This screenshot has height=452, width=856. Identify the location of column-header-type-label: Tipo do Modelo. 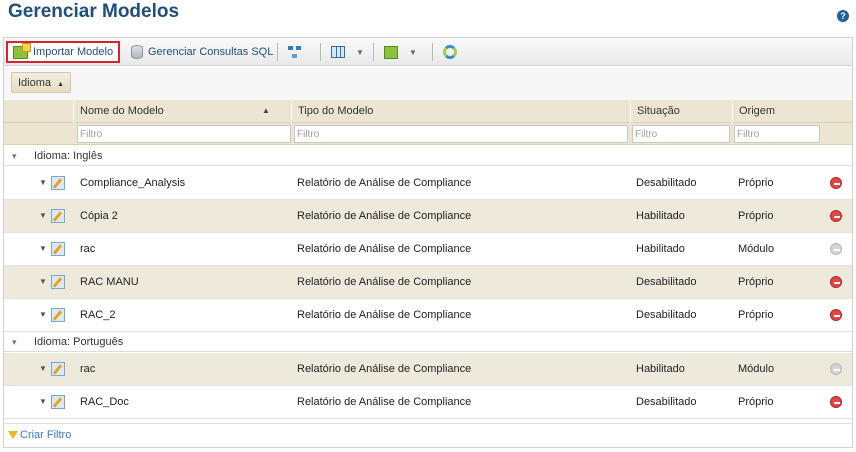
(336, 111).